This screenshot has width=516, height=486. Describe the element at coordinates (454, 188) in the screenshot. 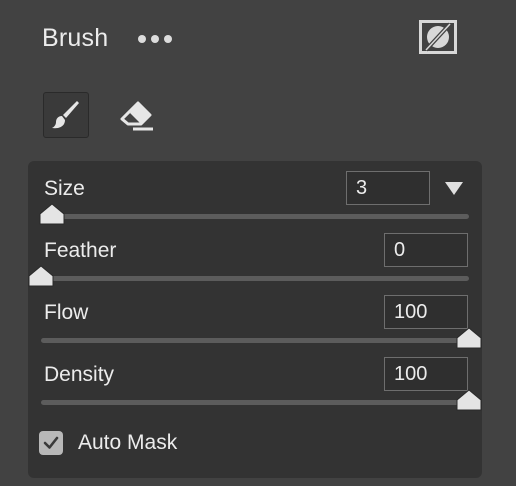

I see `size-dropdown-caret-icon` at that location.